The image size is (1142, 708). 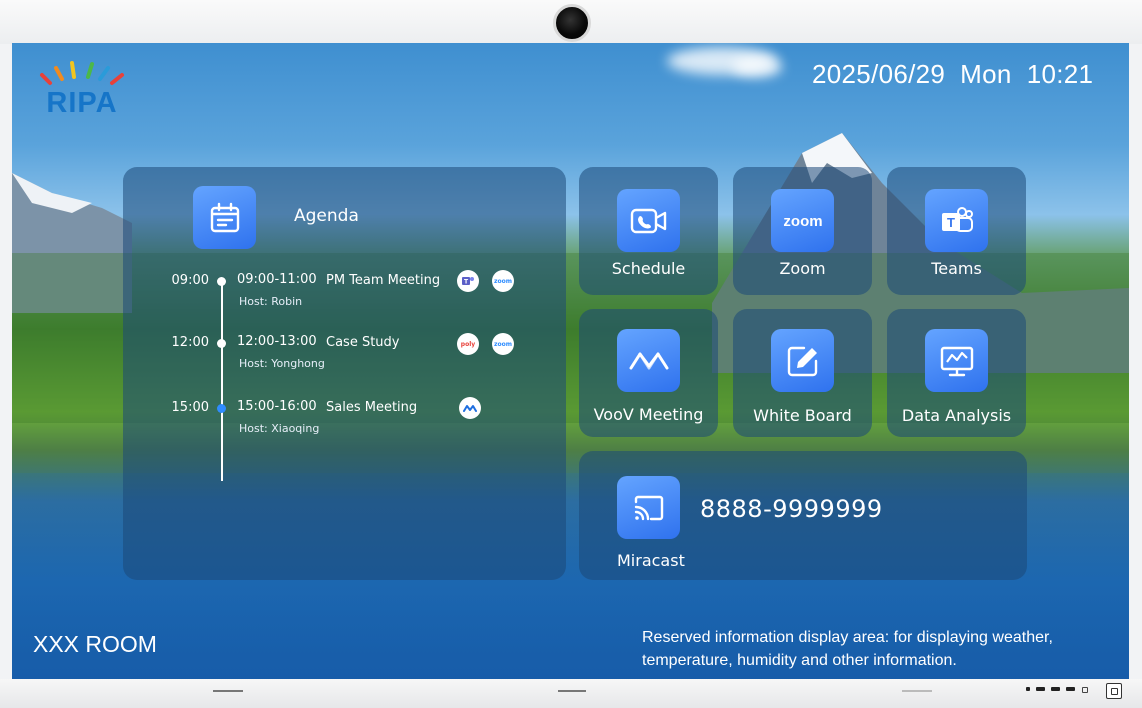 What do you see at coordinates (757, 67) in the screenshot?
I see `cloud` at bounding box center [757, 67].